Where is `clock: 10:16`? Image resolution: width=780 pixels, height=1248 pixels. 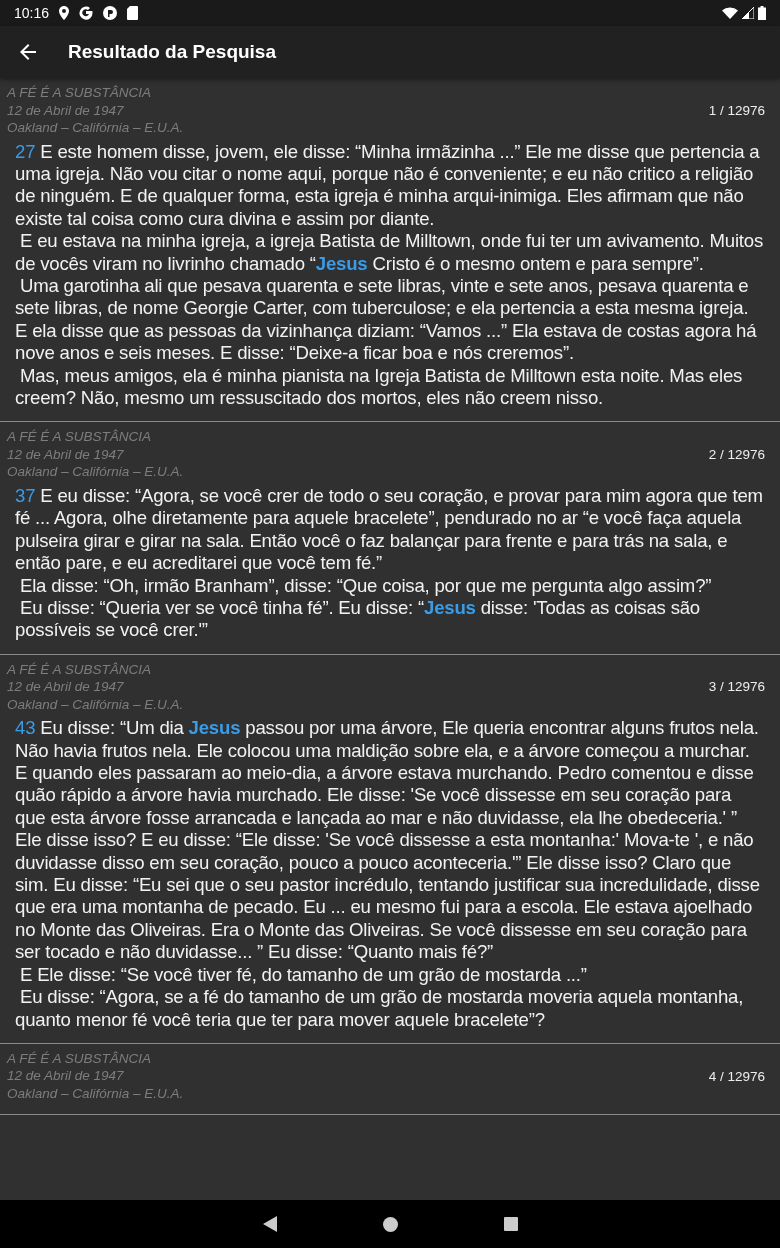 clock: 10:16 is located at coordinates (32, 13).